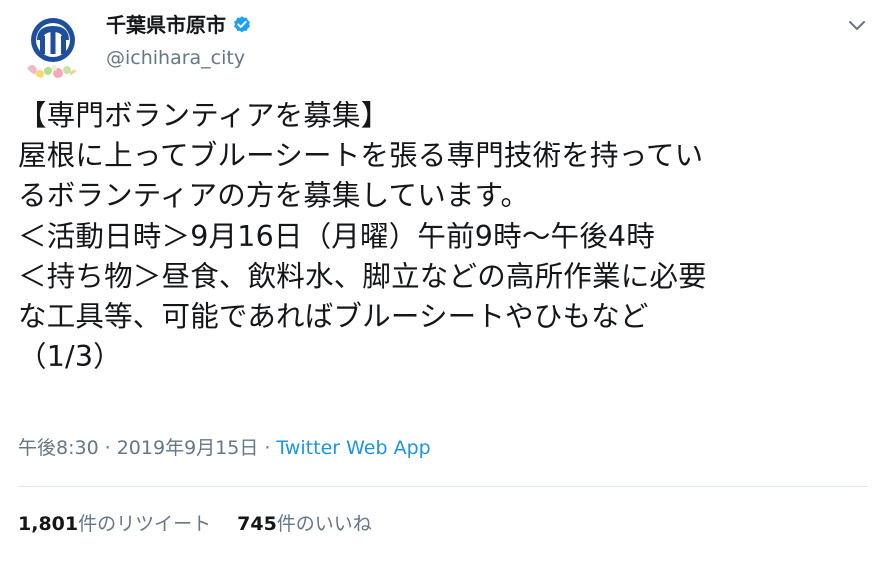 This screenshot has height=561, width=880. Describe the element at coordinates (204, 115) in the screenshot. I see `tweet-line: 【専門ボランティアを募集】` at that location.